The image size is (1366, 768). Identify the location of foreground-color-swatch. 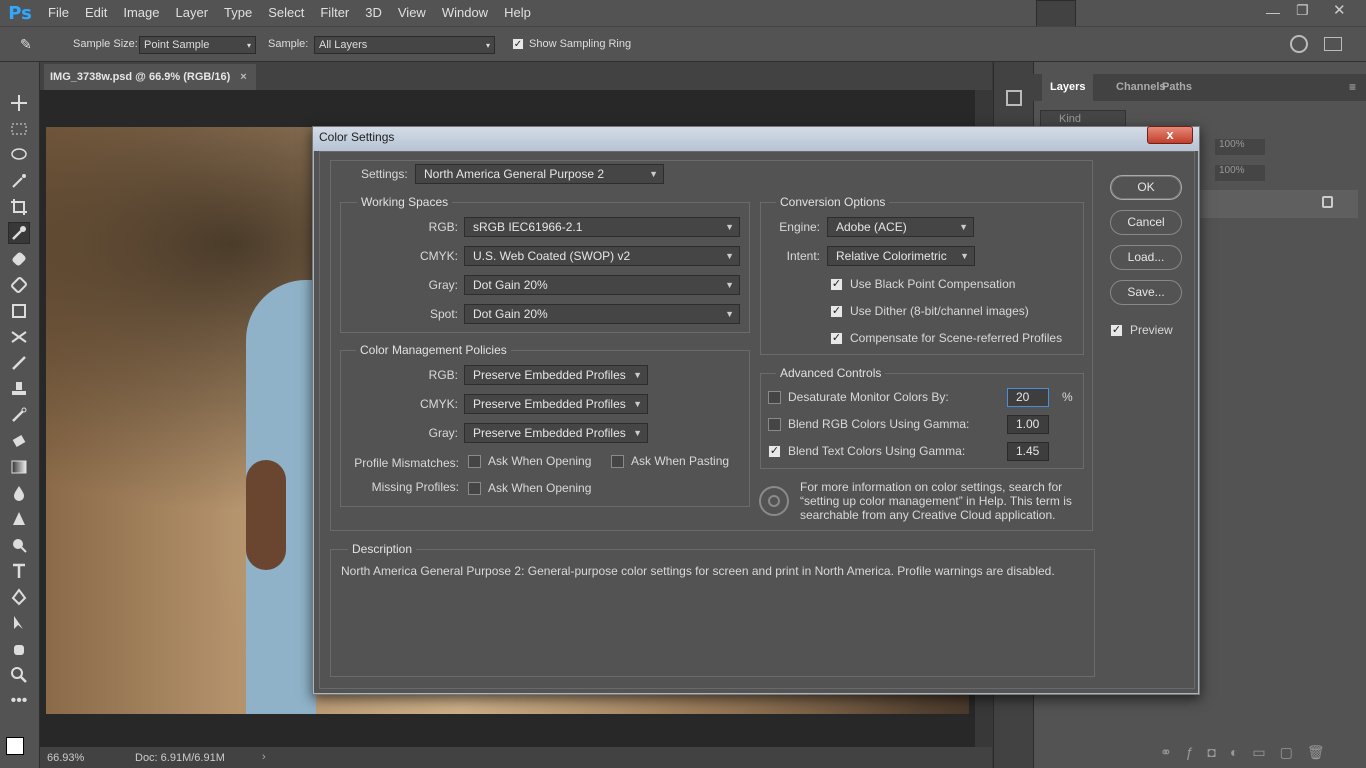
(15, 746).